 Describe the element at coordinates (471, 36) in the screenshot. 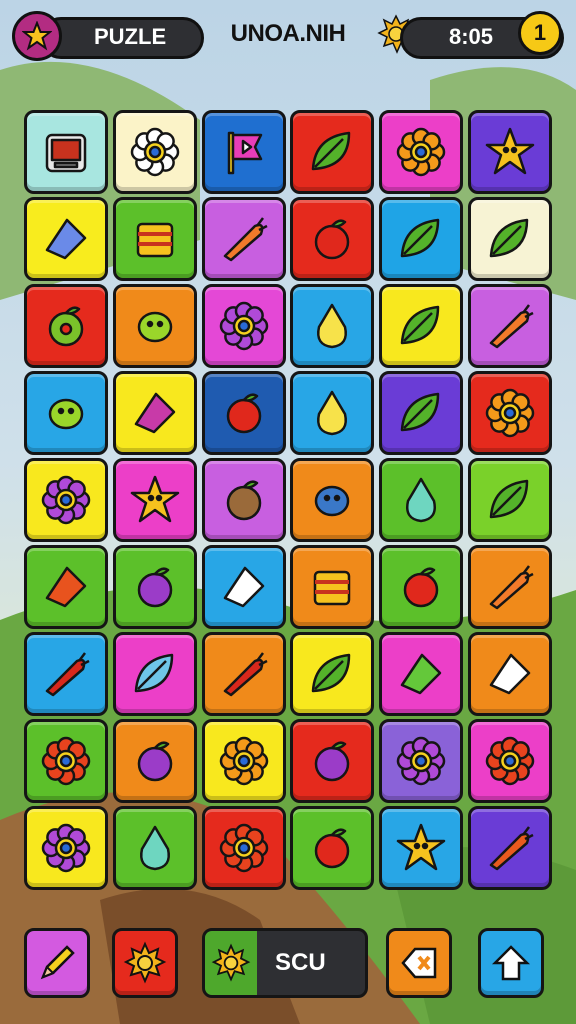

I see `timer-value: 8:05` at that location.